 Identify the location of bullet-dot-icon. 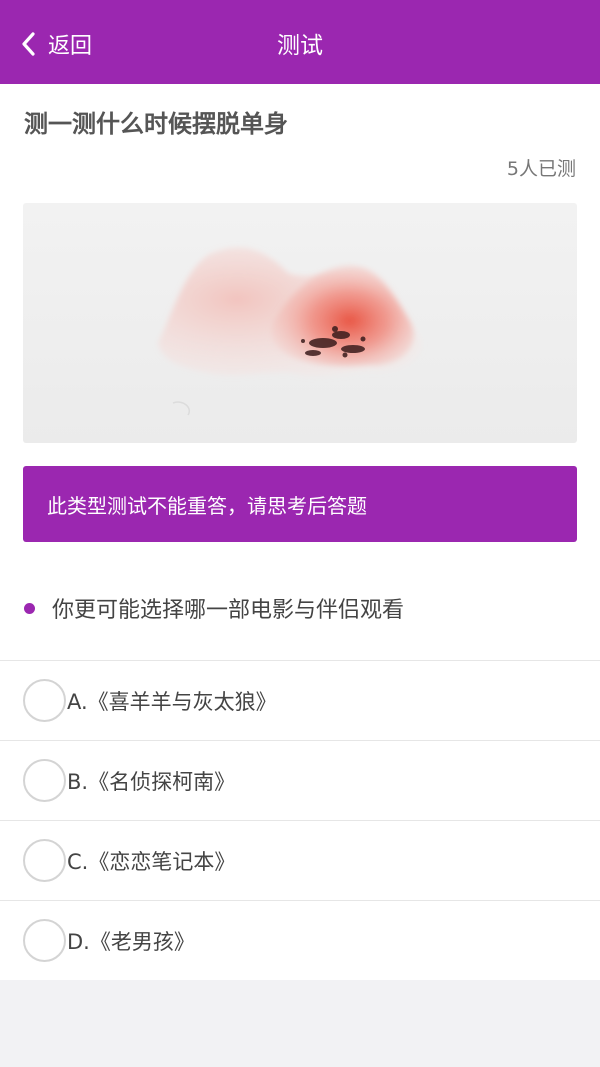
(29, 608).